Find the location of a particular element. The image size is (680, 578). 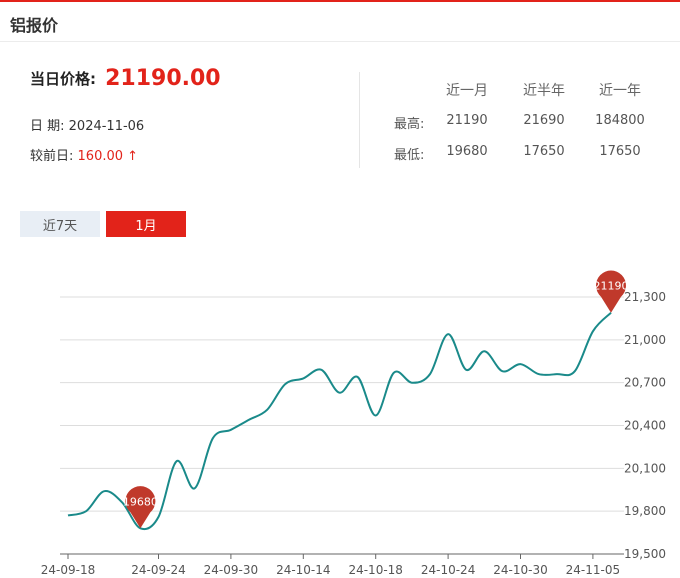

x-tick-label: 24-11-05 is located at coordinates (593, 570).